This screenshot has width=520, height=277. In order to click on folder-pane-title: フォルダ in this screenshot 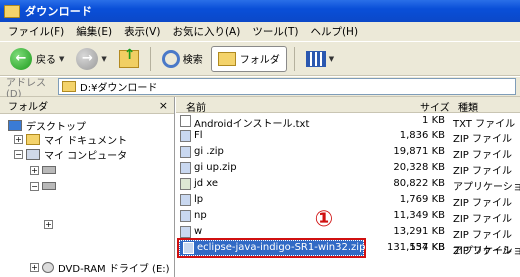, I will do `click(28, 107)`.